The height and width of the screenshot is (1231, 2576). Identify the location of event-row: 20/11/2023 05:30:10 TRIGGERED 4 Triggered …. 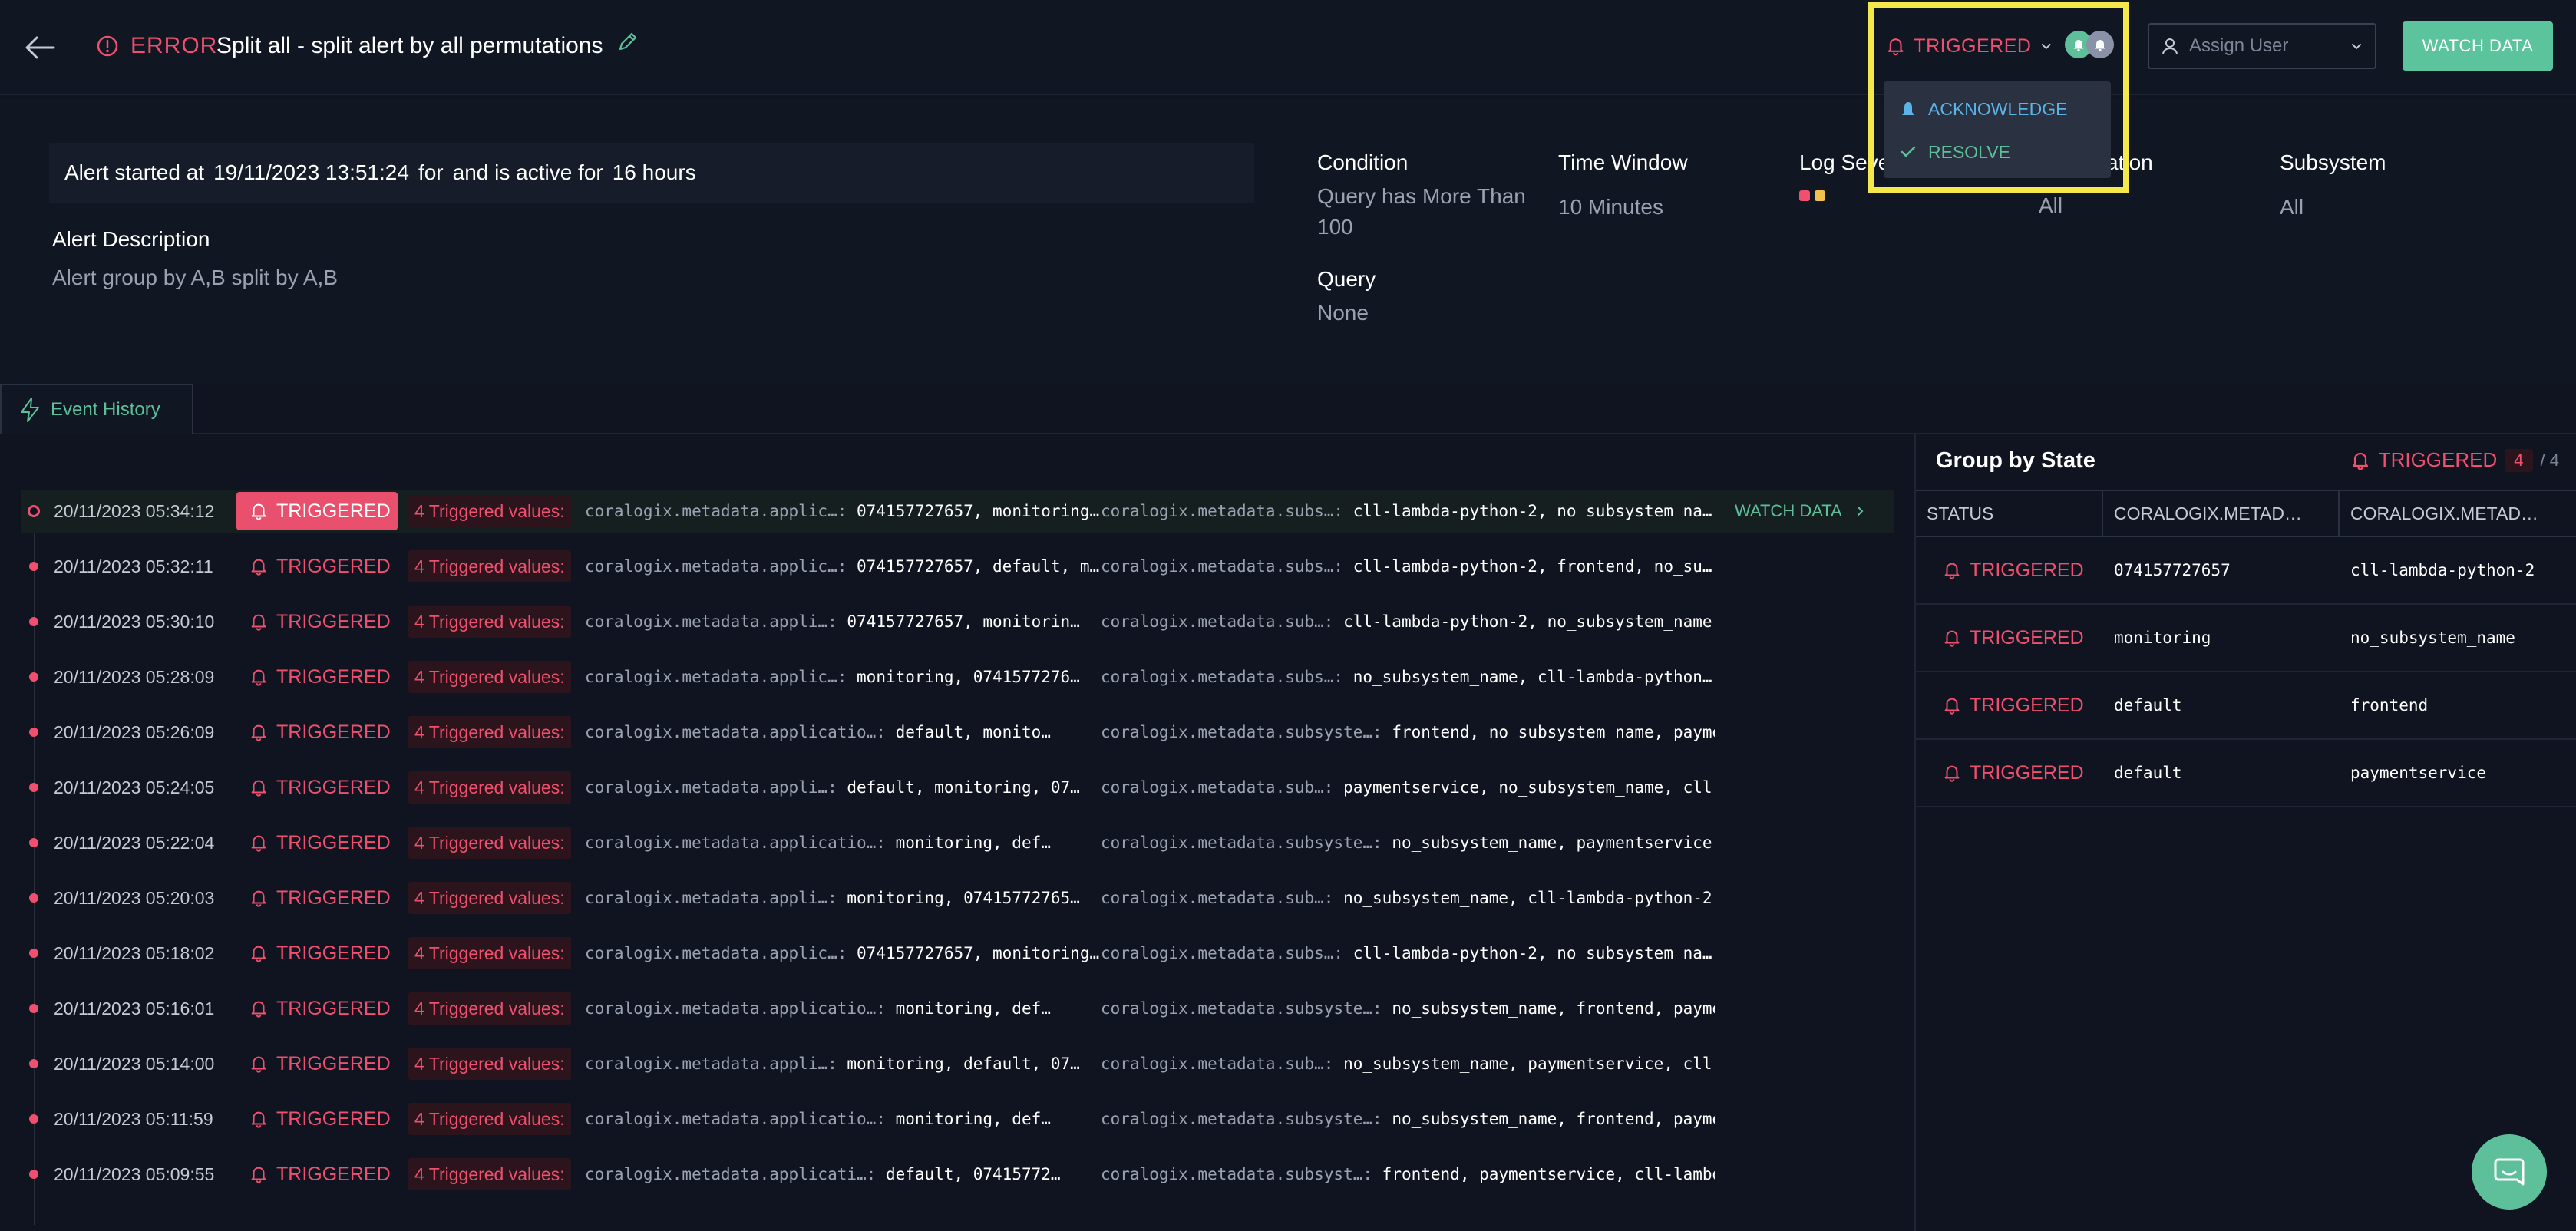
(957, 621).